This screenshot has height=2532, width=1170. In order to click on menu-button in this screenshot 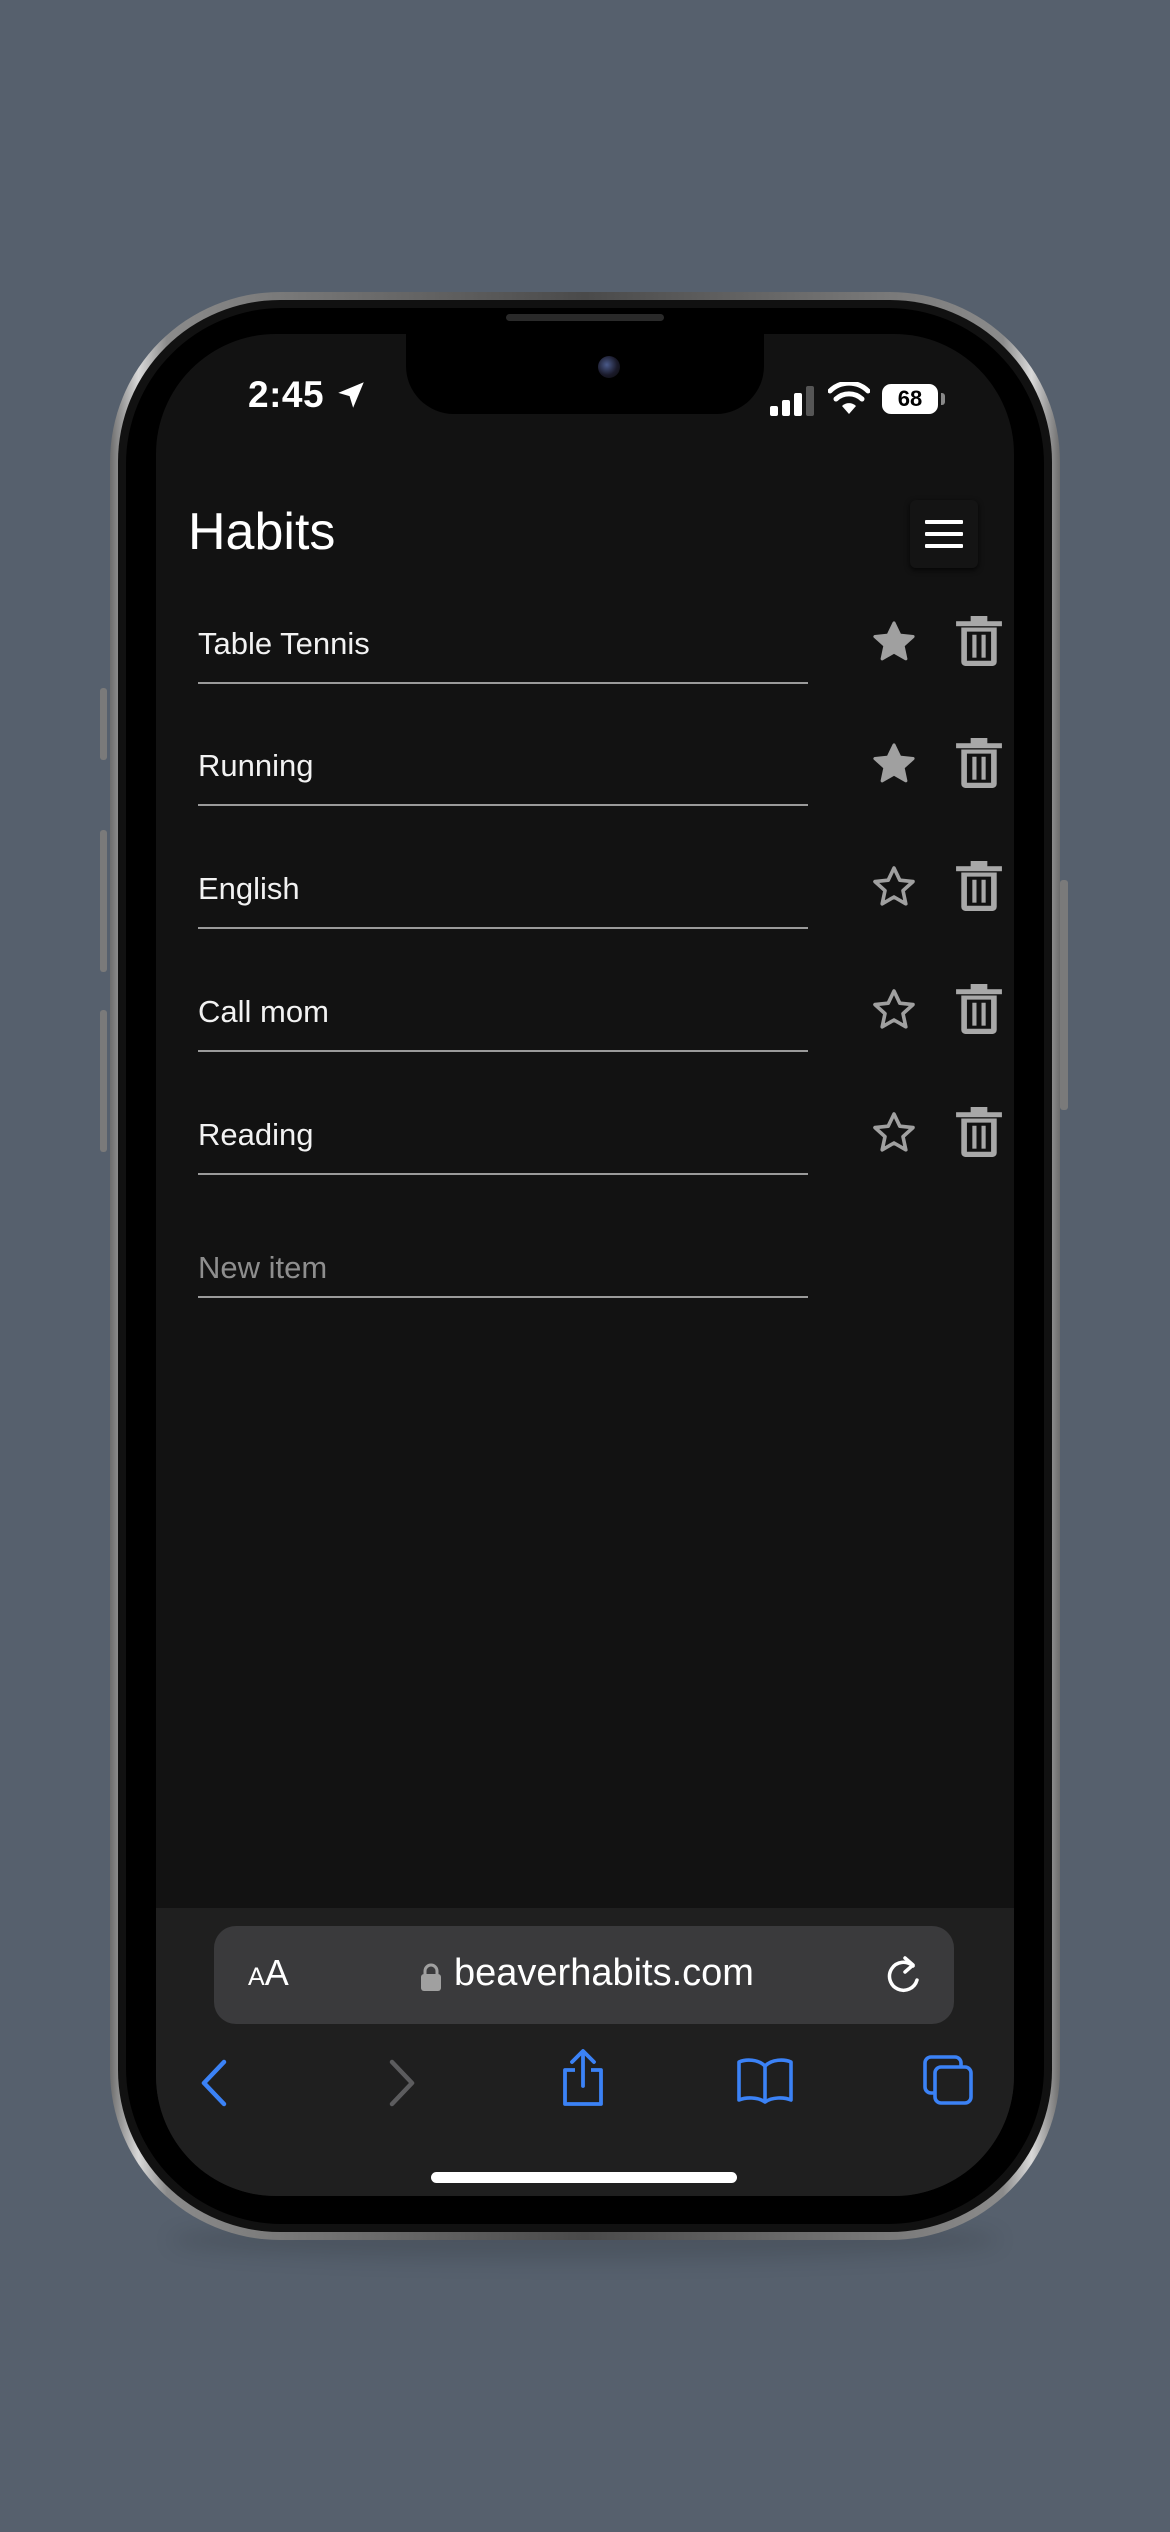, I will do `click(944, 534)`.